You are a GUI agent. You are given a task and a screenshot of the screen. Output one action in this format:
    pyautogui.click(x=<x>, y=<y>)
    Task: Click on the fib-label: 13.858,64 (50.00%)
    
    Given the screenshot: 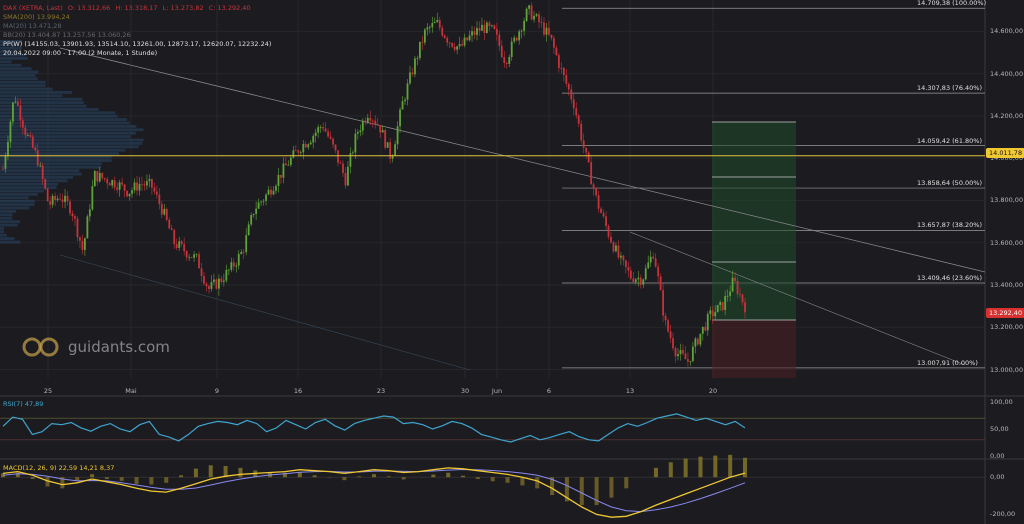 What is the action you would take?
    pyautogui.click(x=949, y=183)
    